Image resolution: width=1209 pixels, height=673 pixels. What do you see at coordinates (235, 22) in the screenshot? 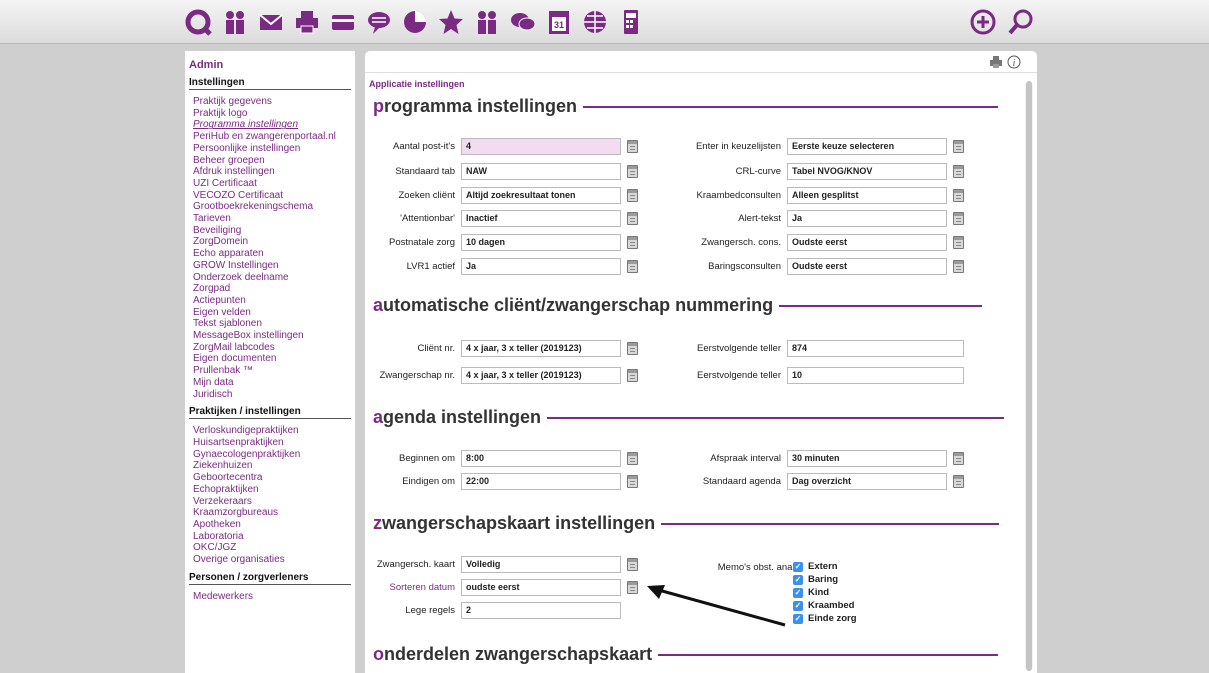
I see `people-icon` at bounding box center [235, 22].